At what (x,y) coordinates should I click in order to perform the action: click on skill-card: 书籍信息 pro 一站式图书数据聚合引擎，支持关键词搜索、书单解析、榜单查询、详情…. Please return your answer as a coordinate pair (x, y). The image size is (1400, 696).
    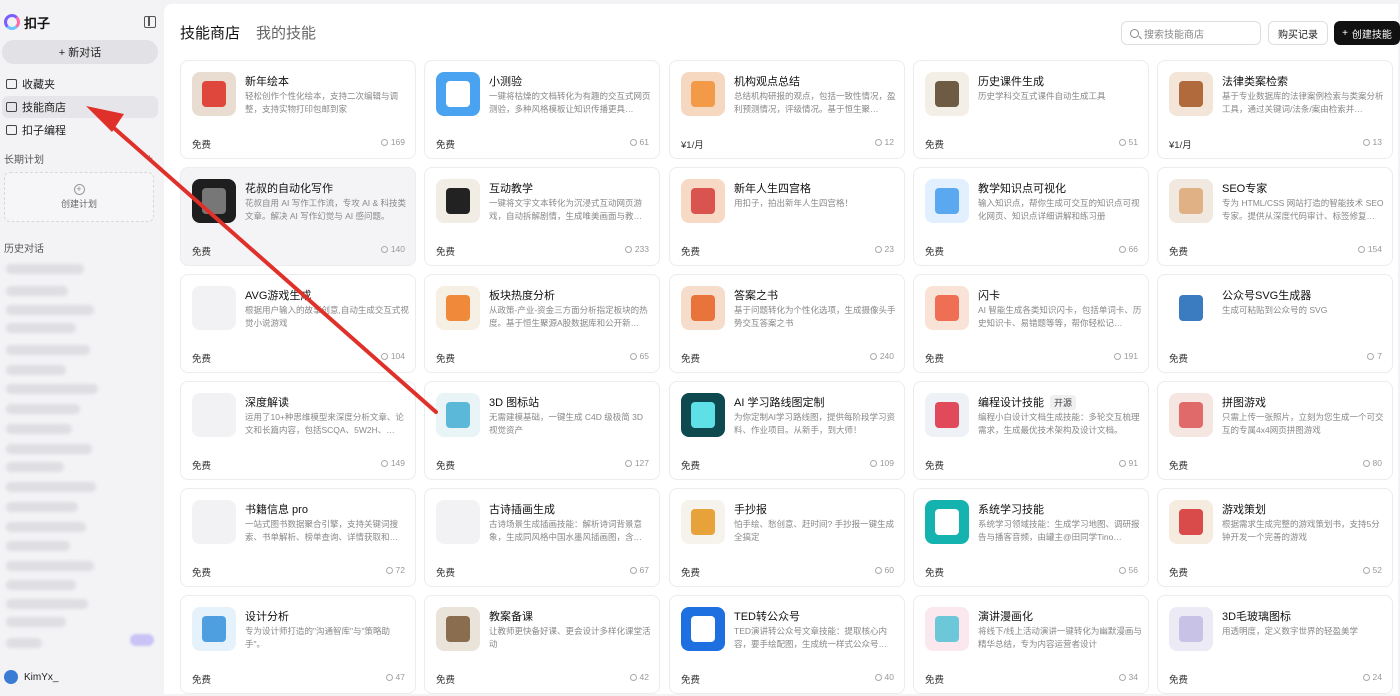
    Looking at the image, I should click on (298, 537).